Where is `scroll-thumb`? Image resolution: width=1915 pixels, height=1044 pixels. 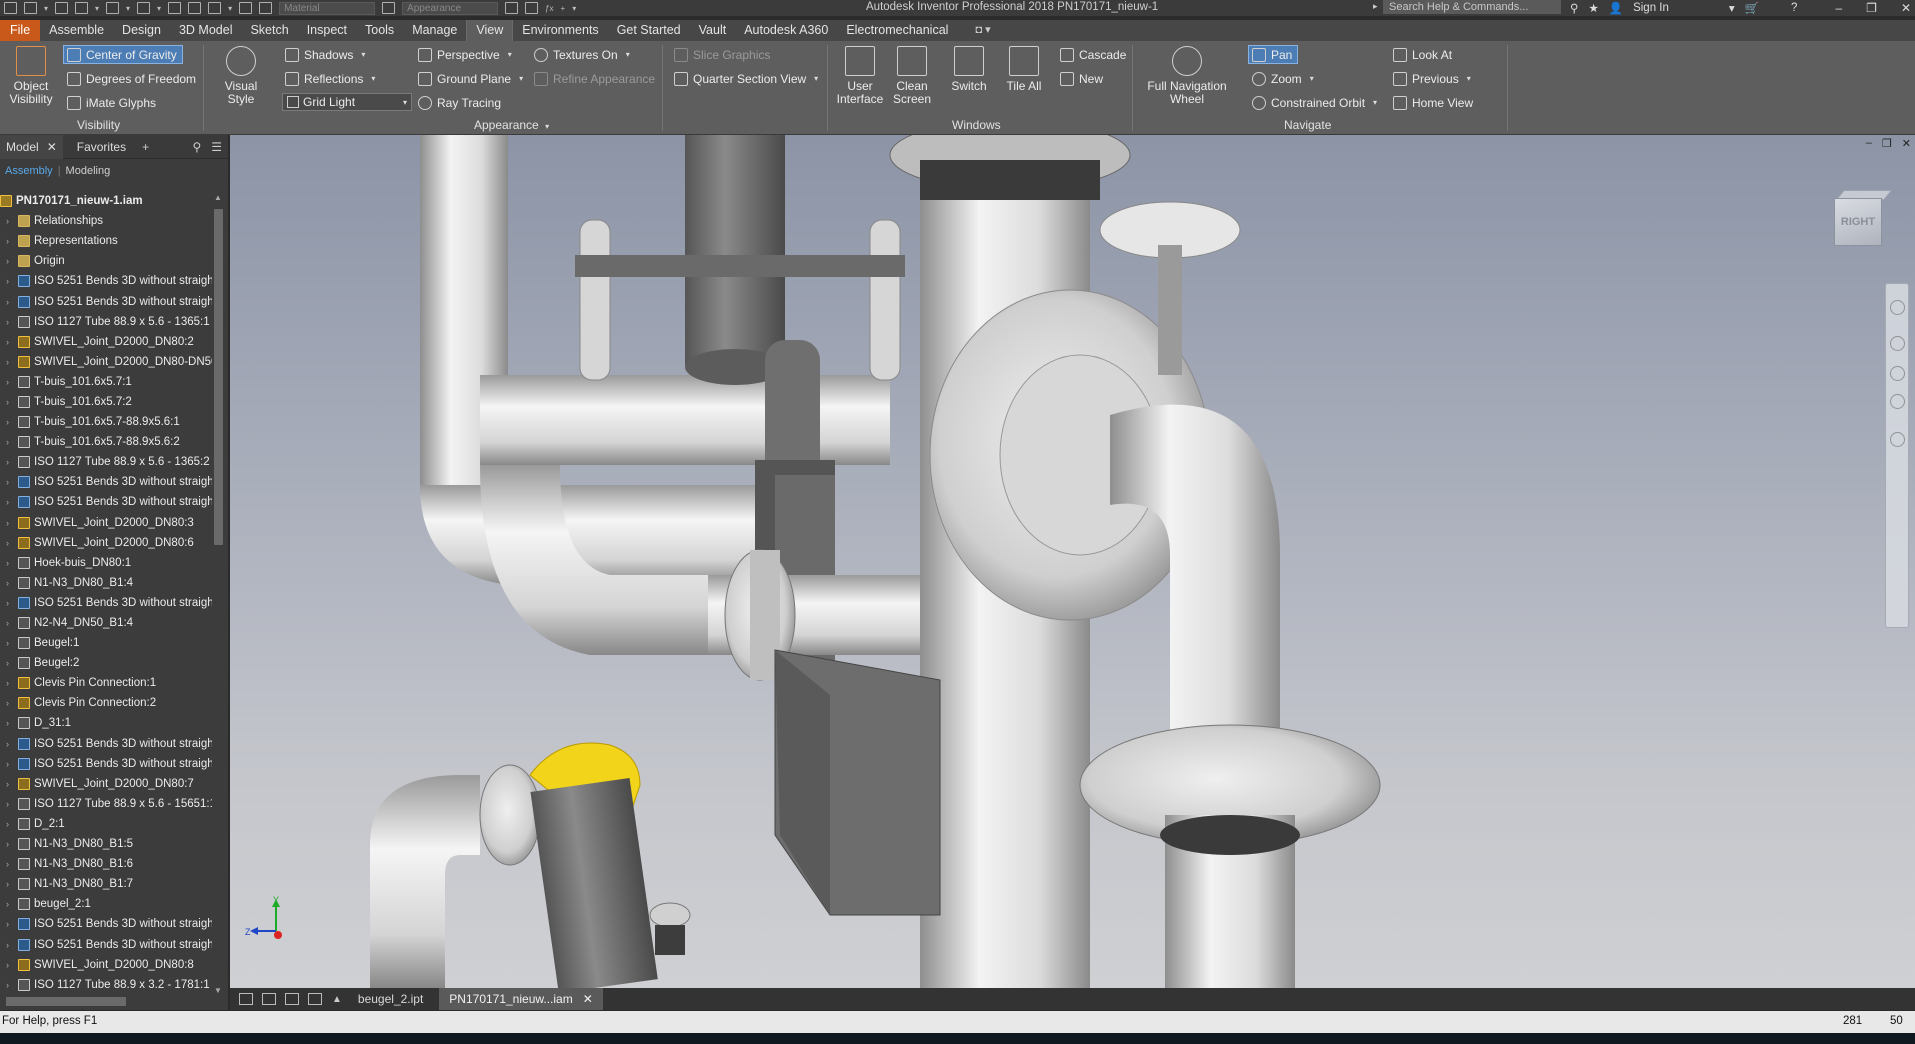 scroll-thumb is located at coordinates (218, 377).